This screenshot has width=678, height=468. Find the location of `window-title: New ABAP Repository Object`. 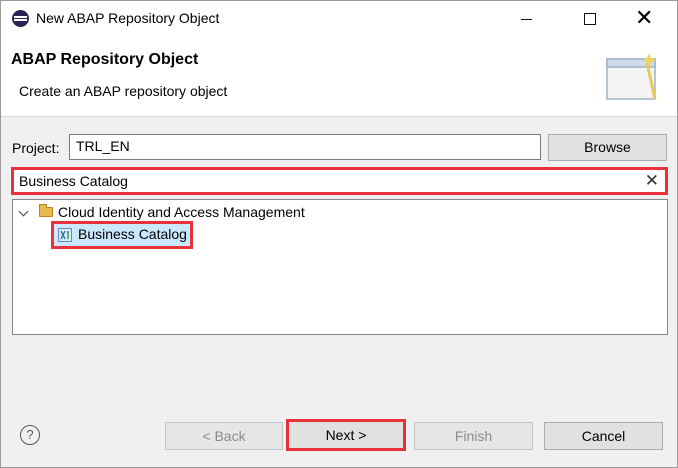

window-title: New ABAP Repository Object is located at coordinates (128, 18).